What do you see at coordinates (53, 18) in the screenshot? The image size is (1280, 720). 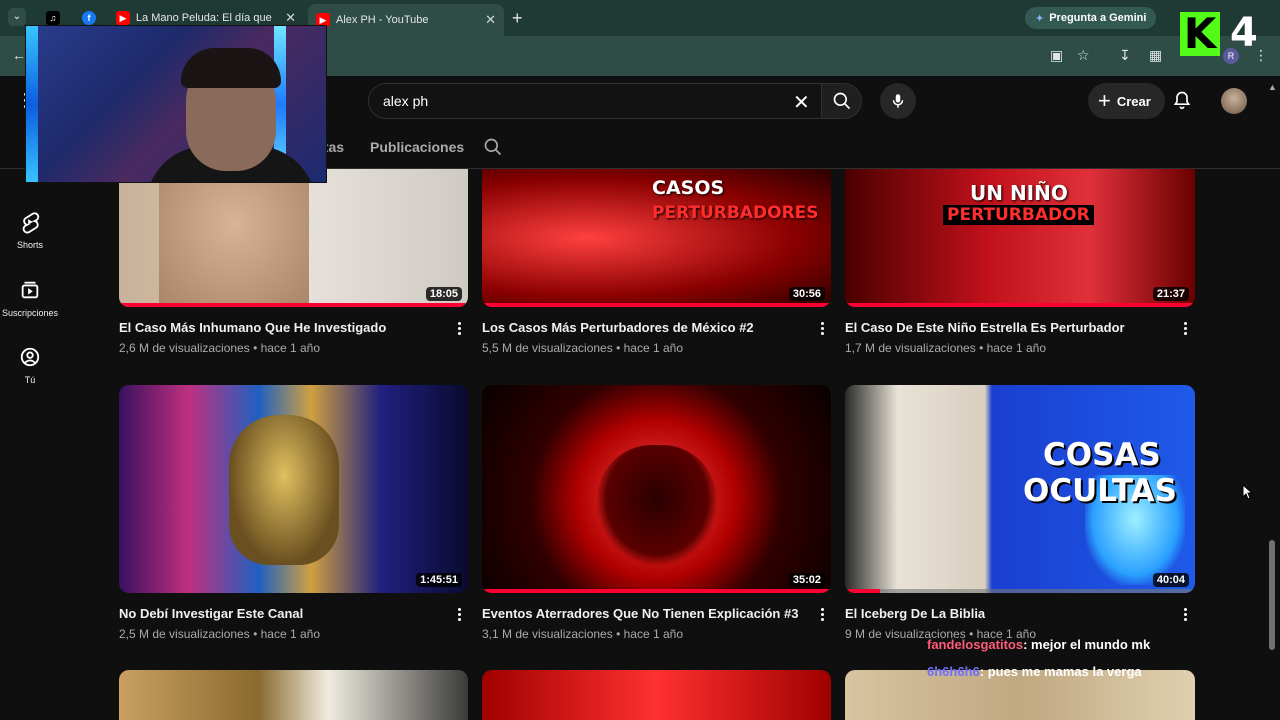 I see `tiktok-icon: ♫` at bounding box center [53, 18].